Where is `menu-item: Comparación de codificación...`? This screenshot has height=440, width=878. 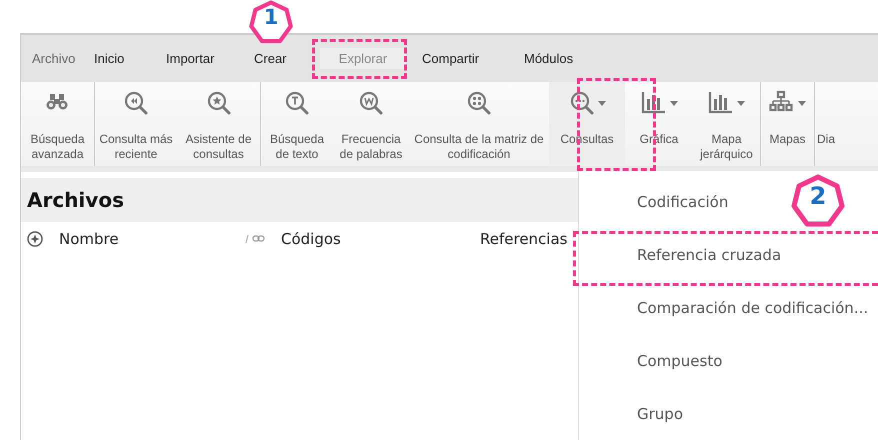 menu-item: Comparación de codificación... is located at coordinates (752, 308).